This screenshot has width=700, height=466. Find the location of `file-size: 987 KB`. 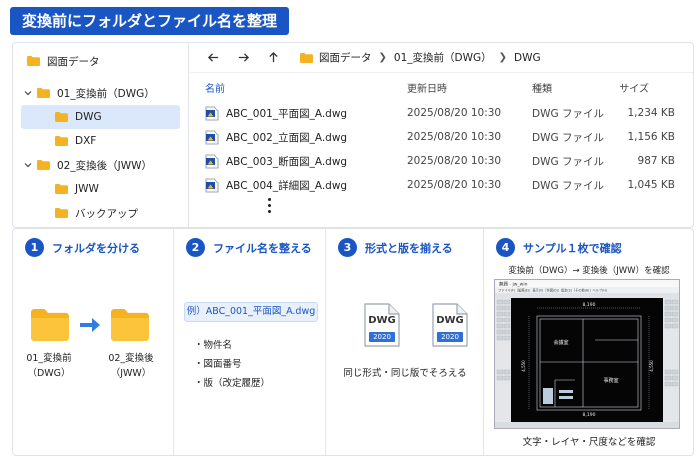

file-size: 987 KB is located at coordinates (656, 161).